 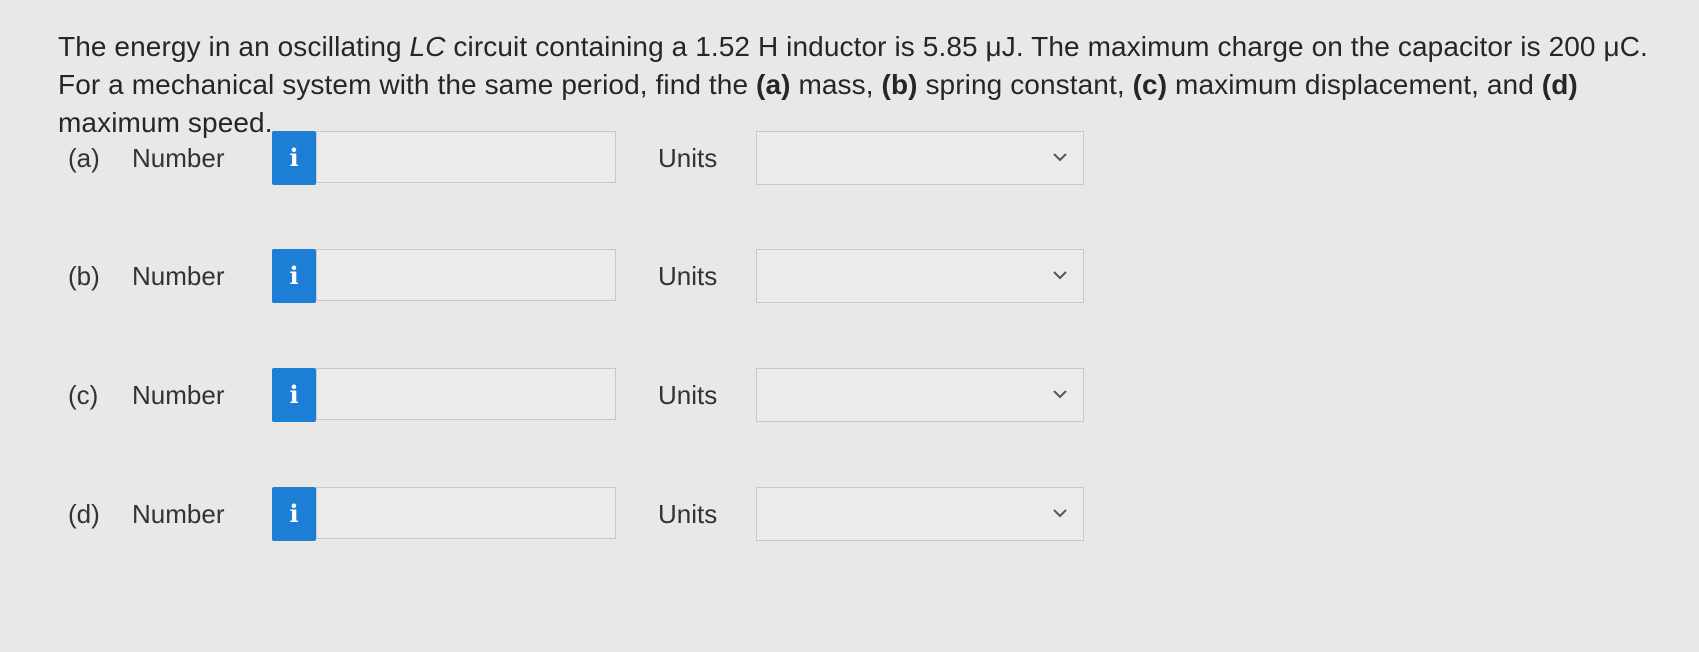 What do you see at coordinates (427, 46) in the screenshot?
I see `lc-term: LC` at bounding box center [427, 46].